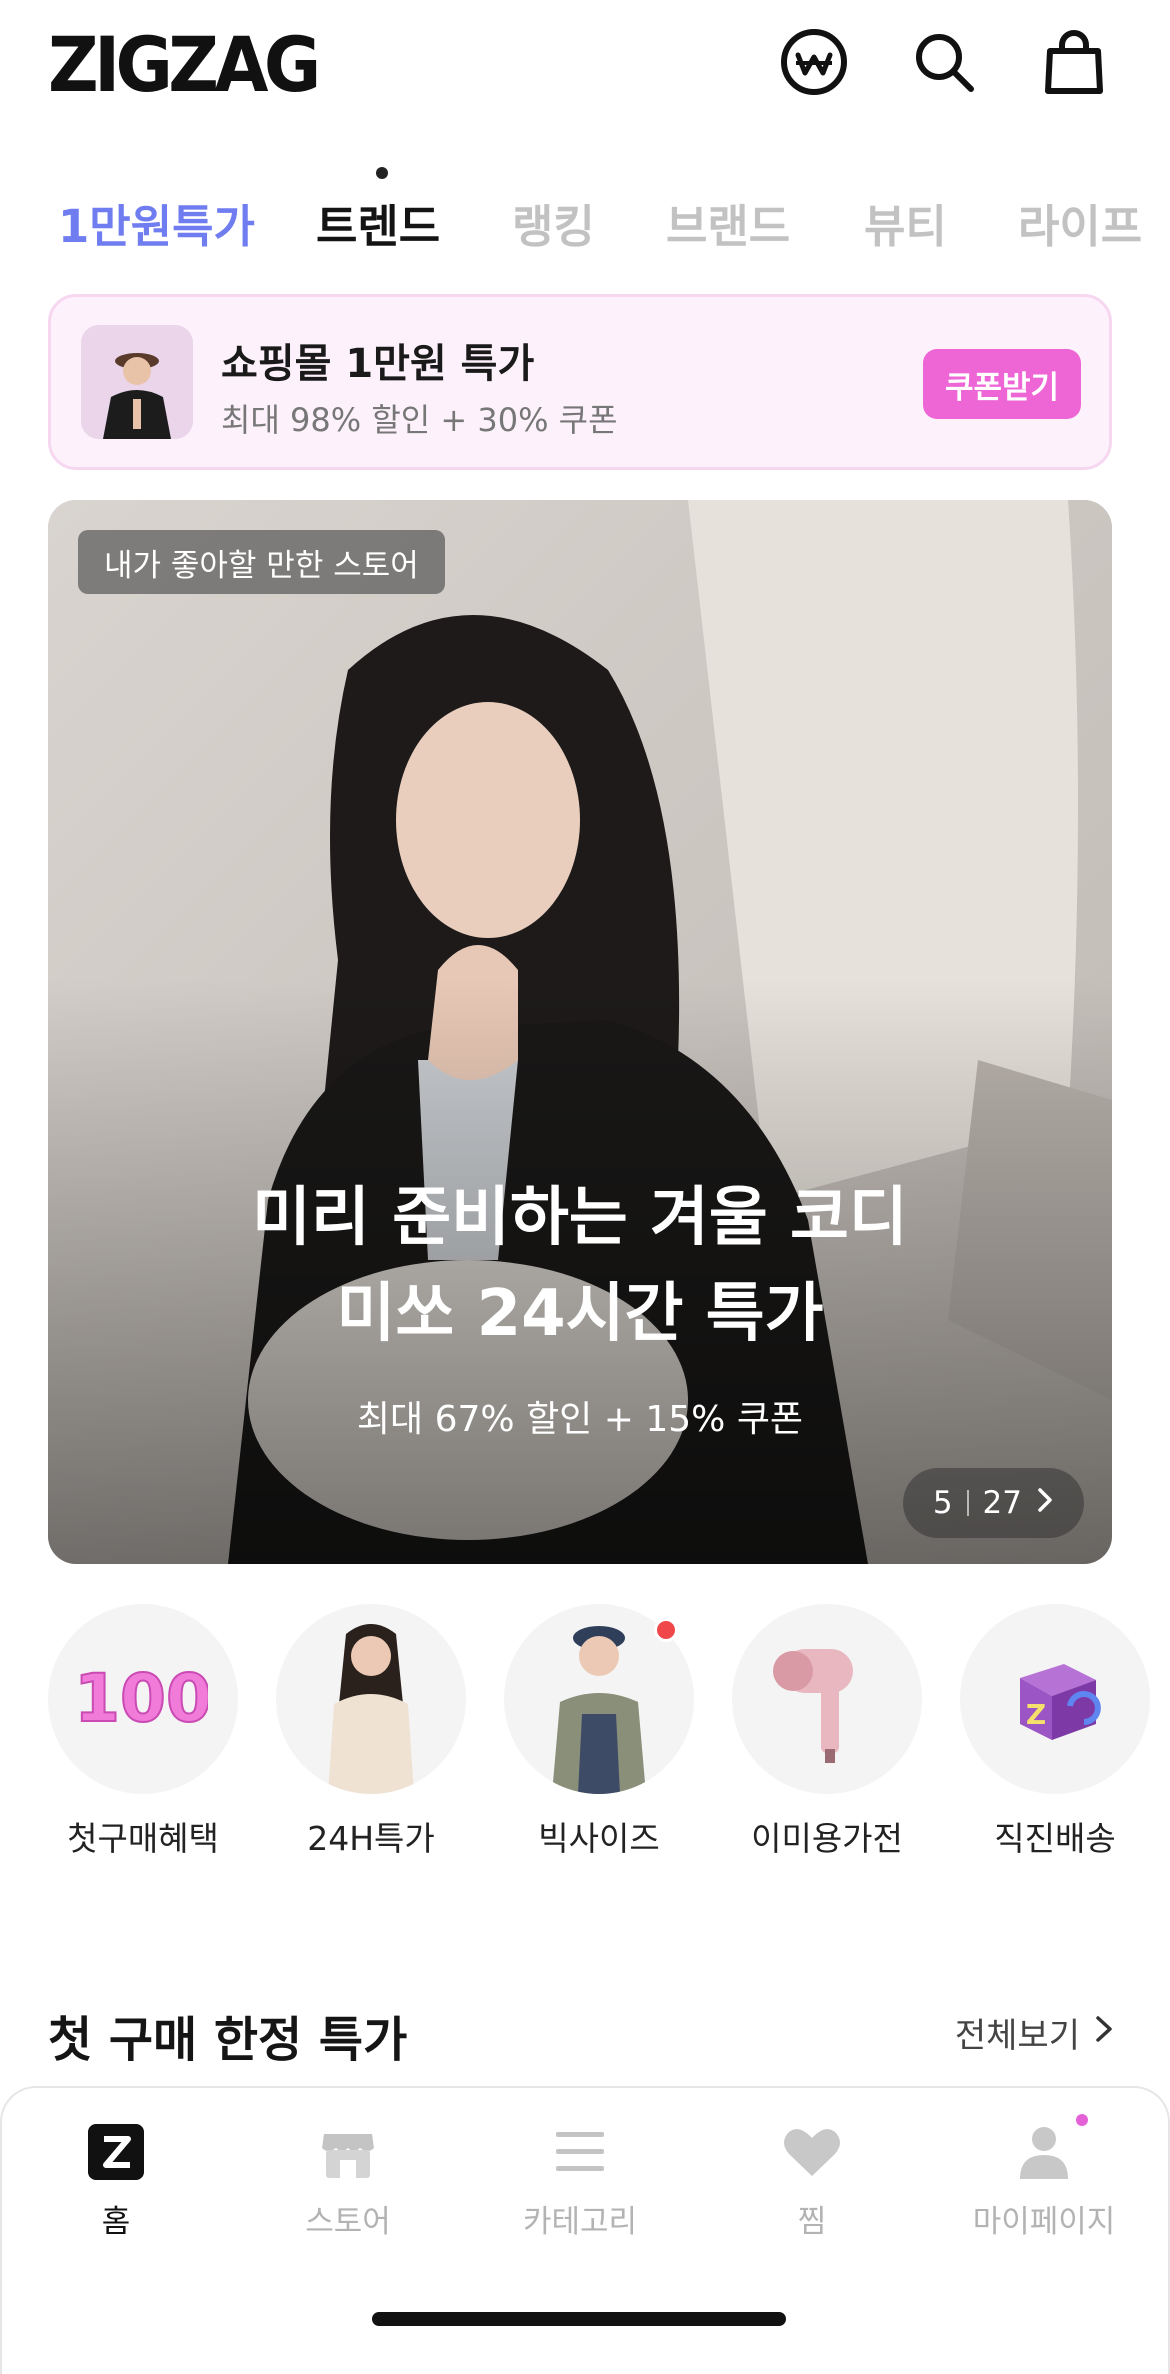 The image size is (1170, 2374). Describe the element at coordinates (1051, 2148) in the screenshot. I see `person-icon` at that location.